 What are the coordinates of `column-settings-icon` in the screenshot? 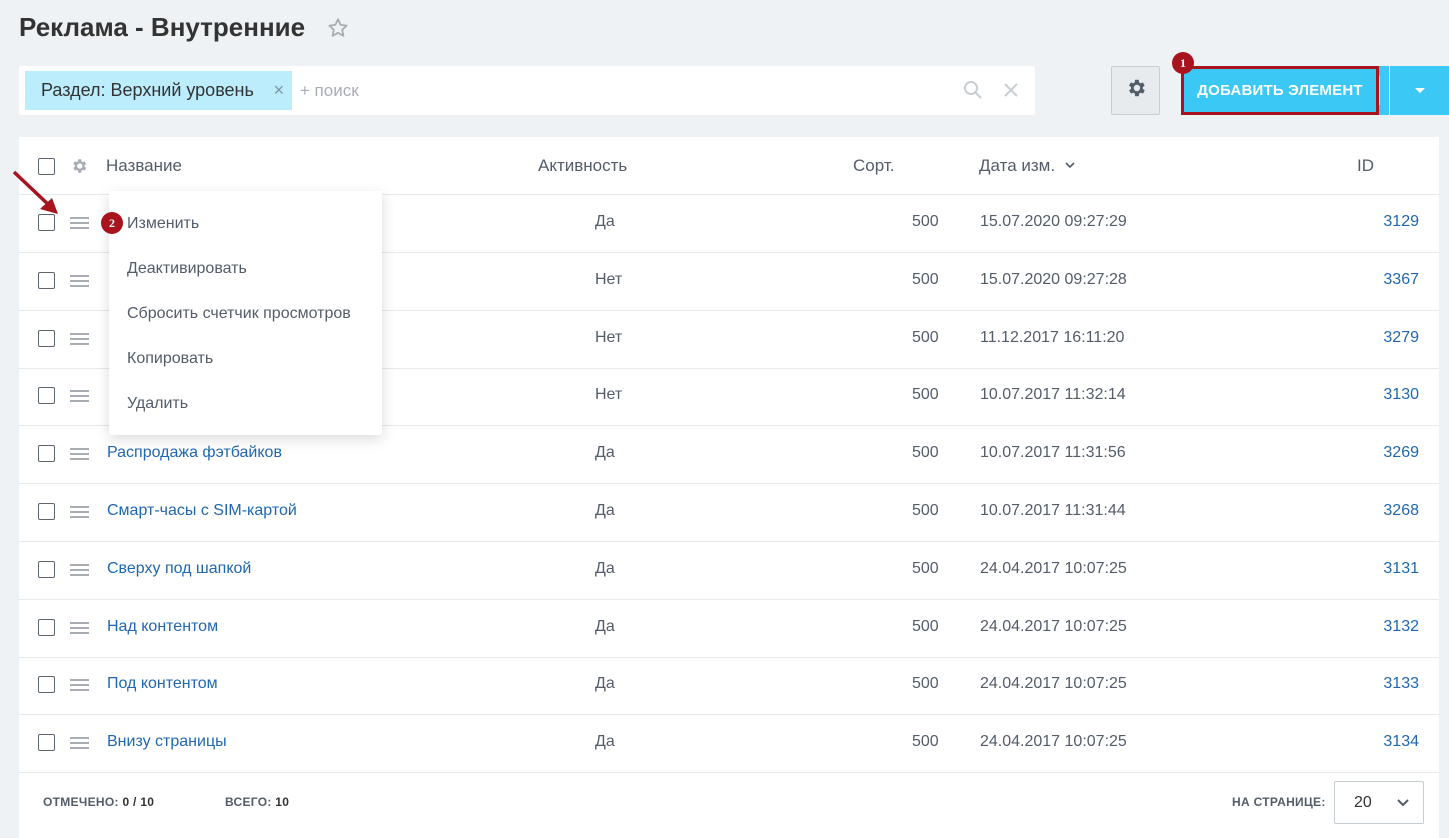 It's located at (79, 166).